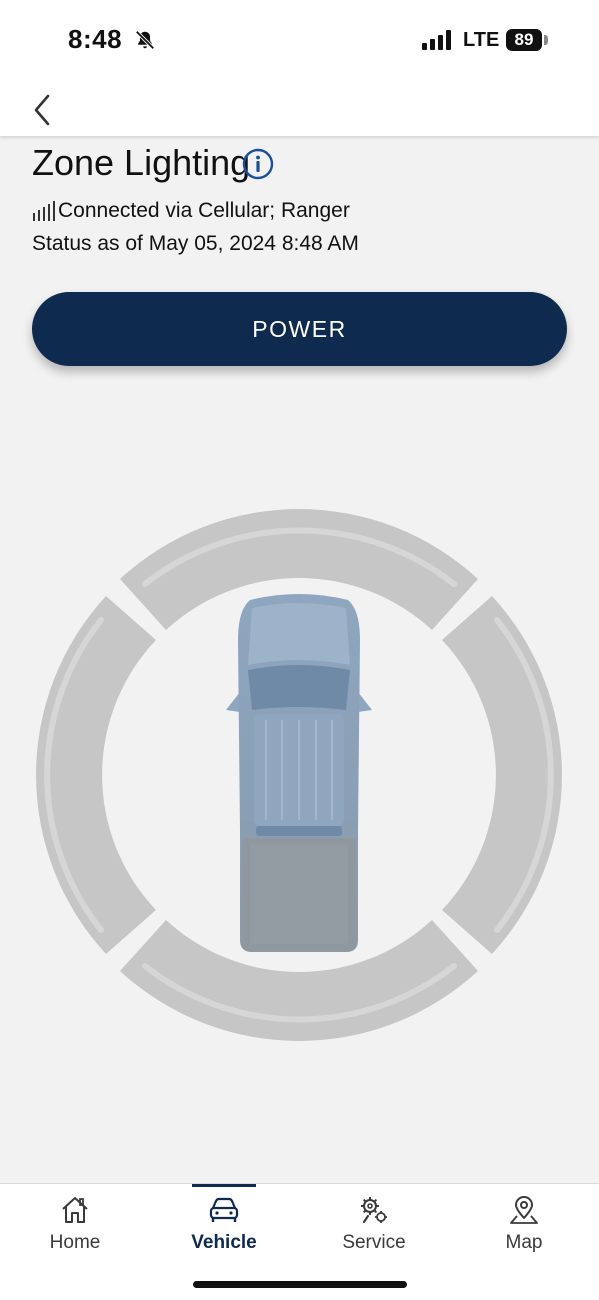 The image size is (599, 1300). What do you see at coordinates (224, 1242) in the screenshot?
I see `tab-label: Vehicle` at bounding box center [224, 1242].